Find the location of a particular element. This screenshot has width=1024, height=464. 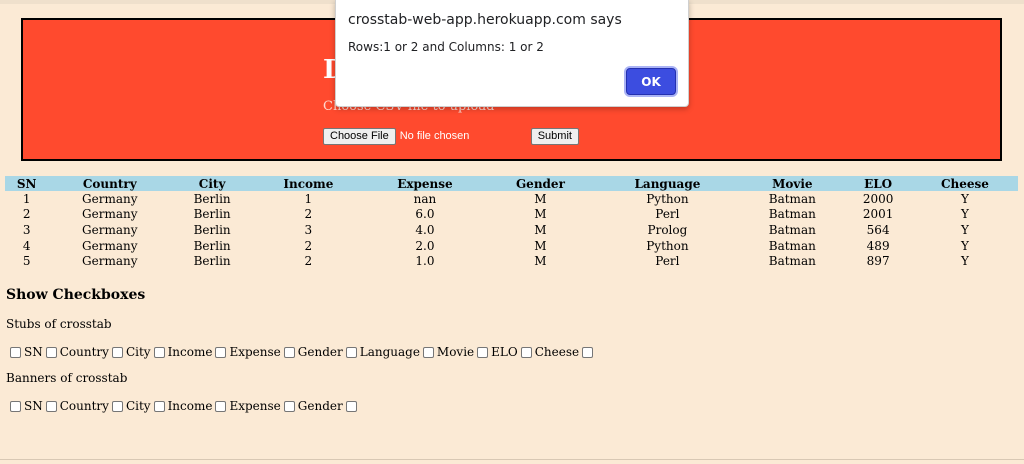

table-cell: 489 is located at coordinates (878, 245).